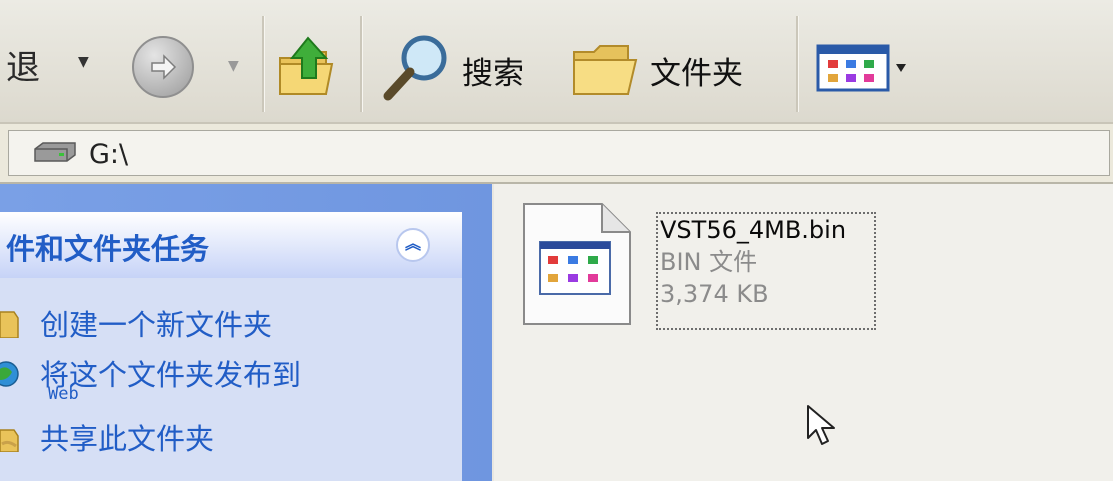 The width and height of the screenshot is (1113, 481). I want to click on search-button, so click(418, 68).